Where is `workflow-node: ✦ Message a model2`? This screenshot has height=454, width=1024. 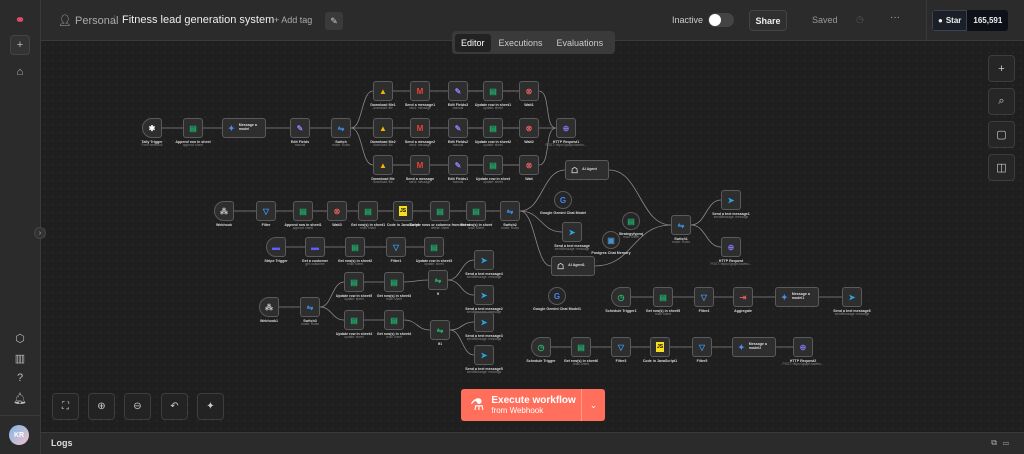
workflow-node: ✦ Message a model2 is located at coordinates (754, 347).